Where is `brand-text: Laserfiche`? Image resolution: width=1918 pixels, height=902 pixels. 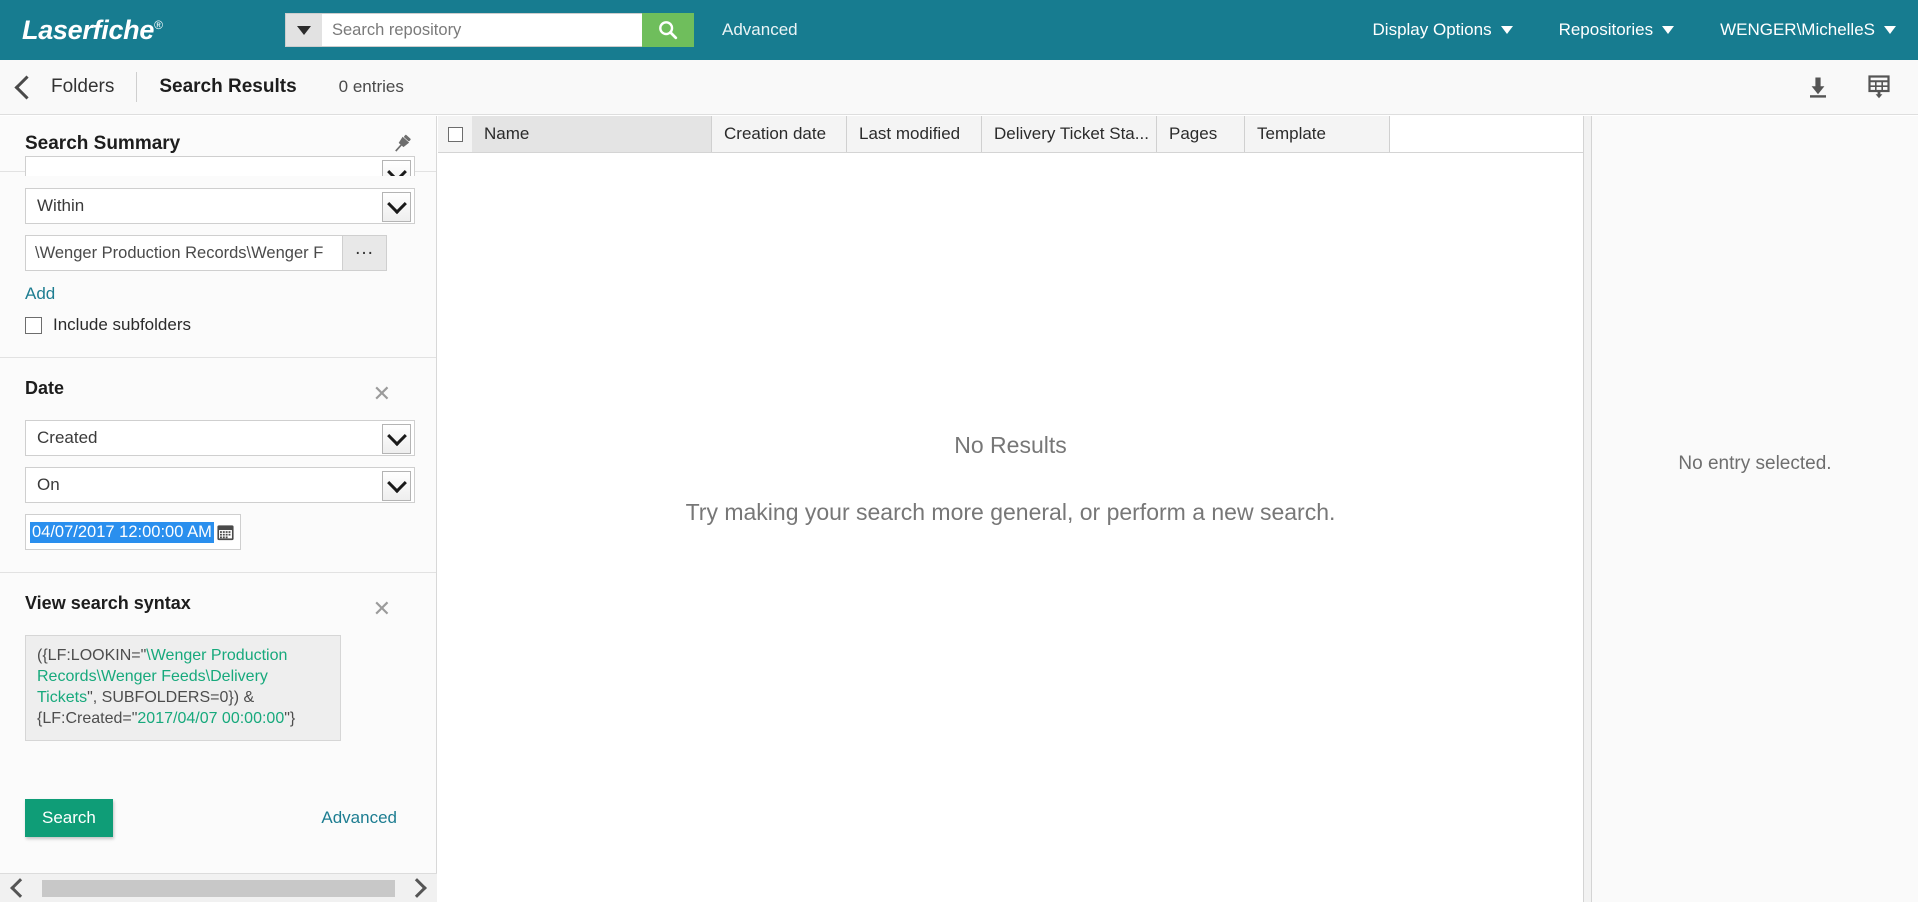
brand-text: Laserfiche is located at coordinates (88, 29).